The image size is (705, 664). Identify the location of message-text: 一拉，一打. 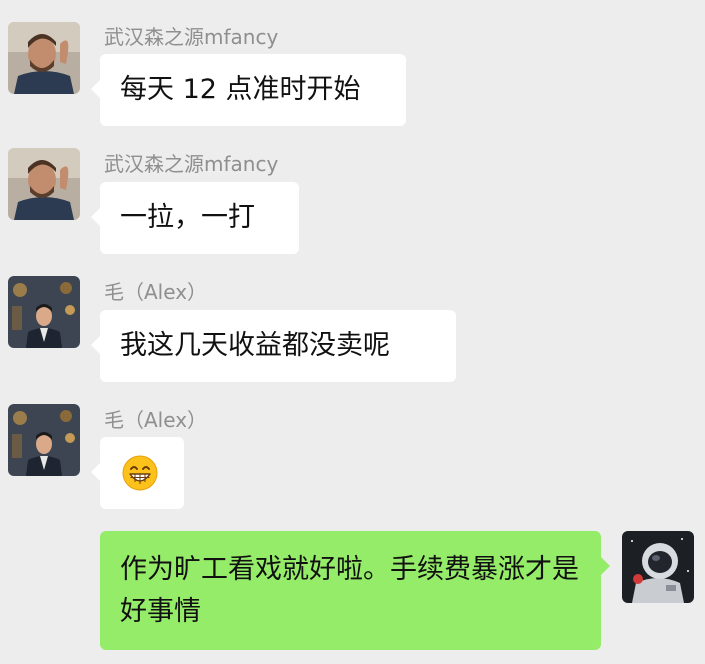
(187, 217).